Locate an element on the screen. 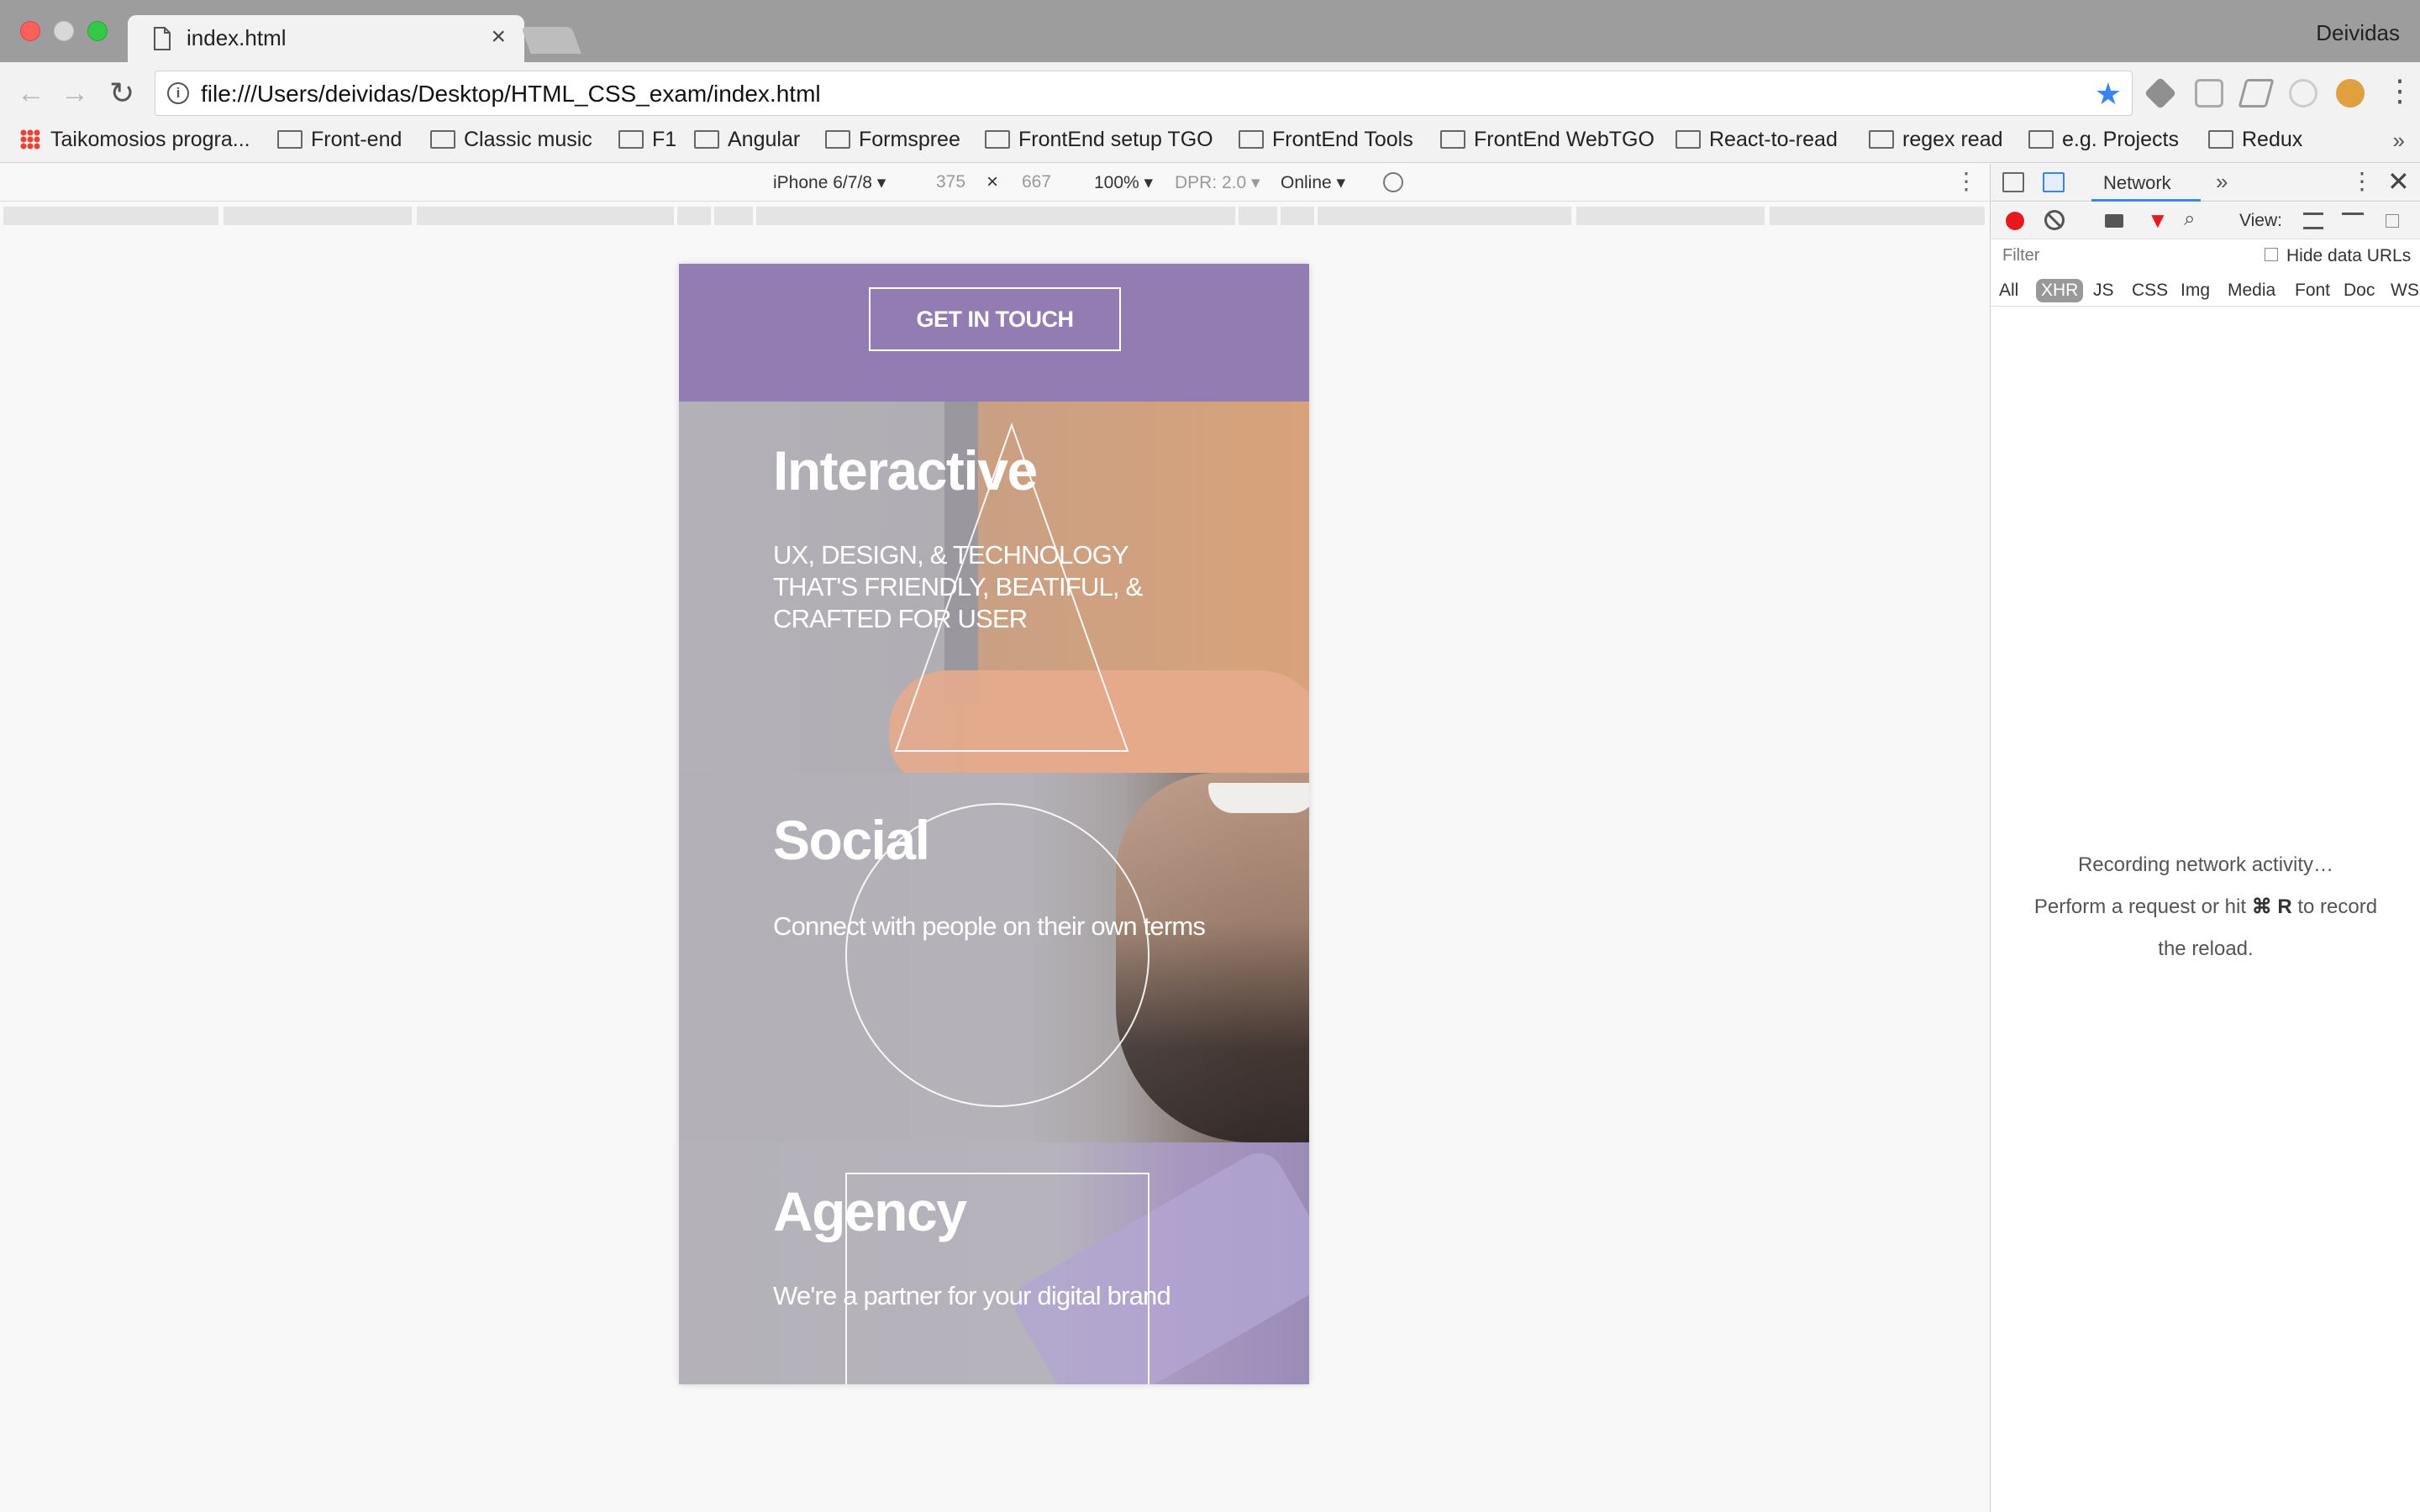 This screenshot has height=1512, width=2420. new-tab-button is located at coordinates (551, 40).